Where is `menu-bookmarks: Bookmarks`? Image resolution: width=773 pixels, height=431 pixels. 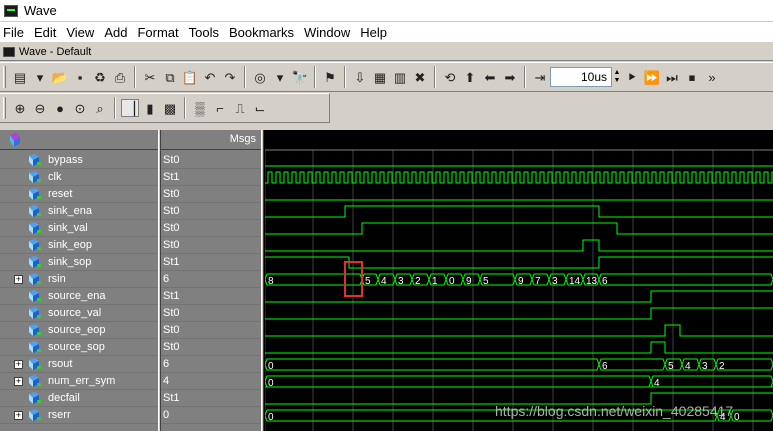
menu-bookmarks: Bookmarks is located at coordinates (262, 32).